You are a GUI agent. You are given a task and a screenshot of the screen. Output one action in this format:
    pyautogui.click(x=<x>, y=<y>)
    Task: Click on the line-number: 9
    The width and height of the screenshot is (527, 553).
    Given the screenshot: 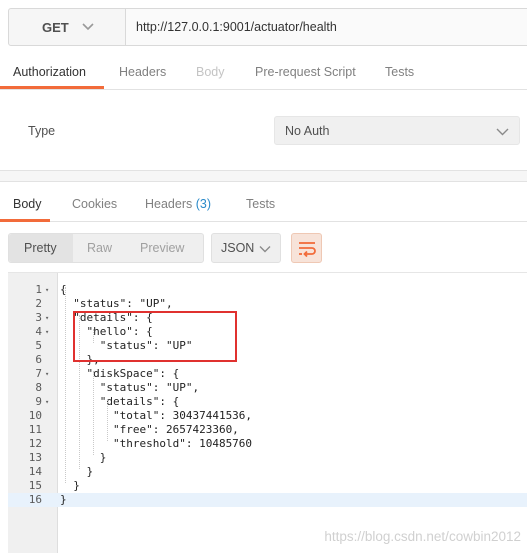 What is the action you would take?
    pyautogui.click(x=38, y=401)
    